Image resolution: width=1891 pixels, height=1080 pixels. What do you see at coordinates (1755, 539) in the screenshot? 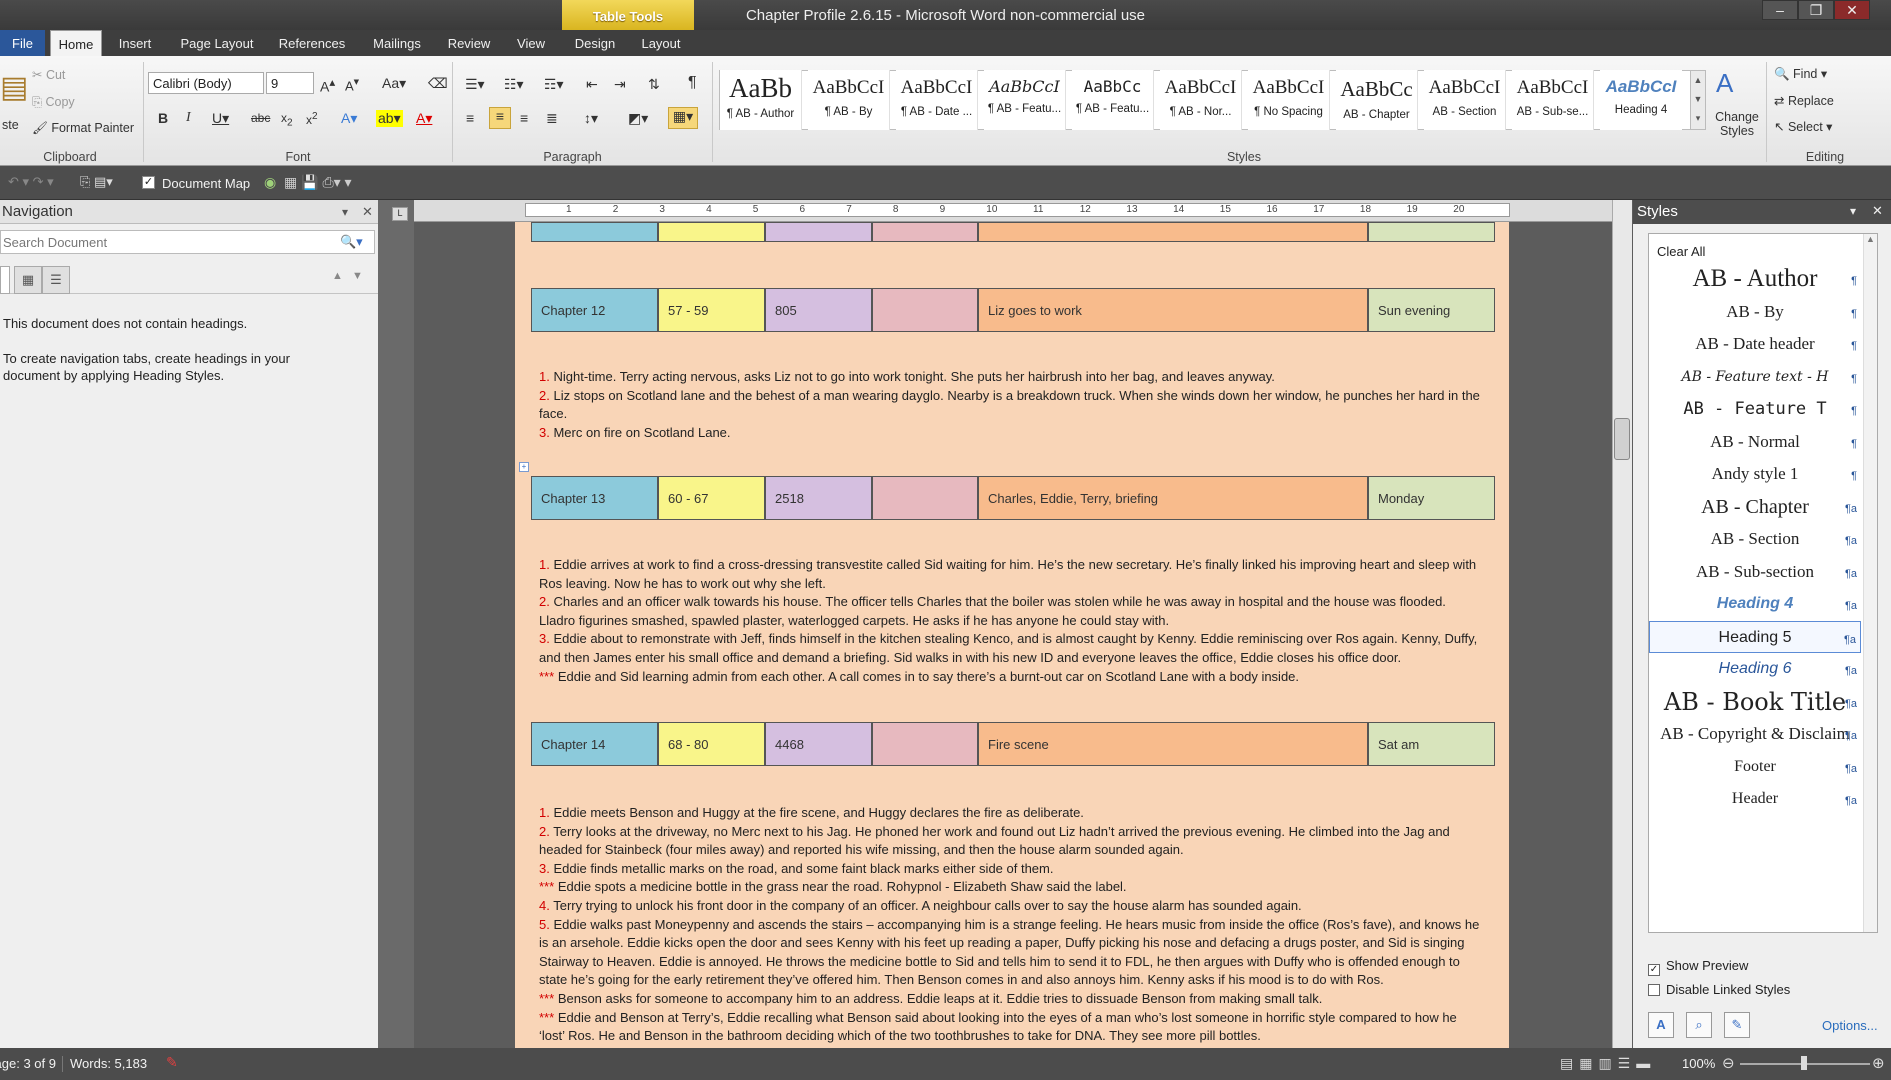
I see `styles-list-item: AB - Section ¶a` at bounding box center [1755, 539].